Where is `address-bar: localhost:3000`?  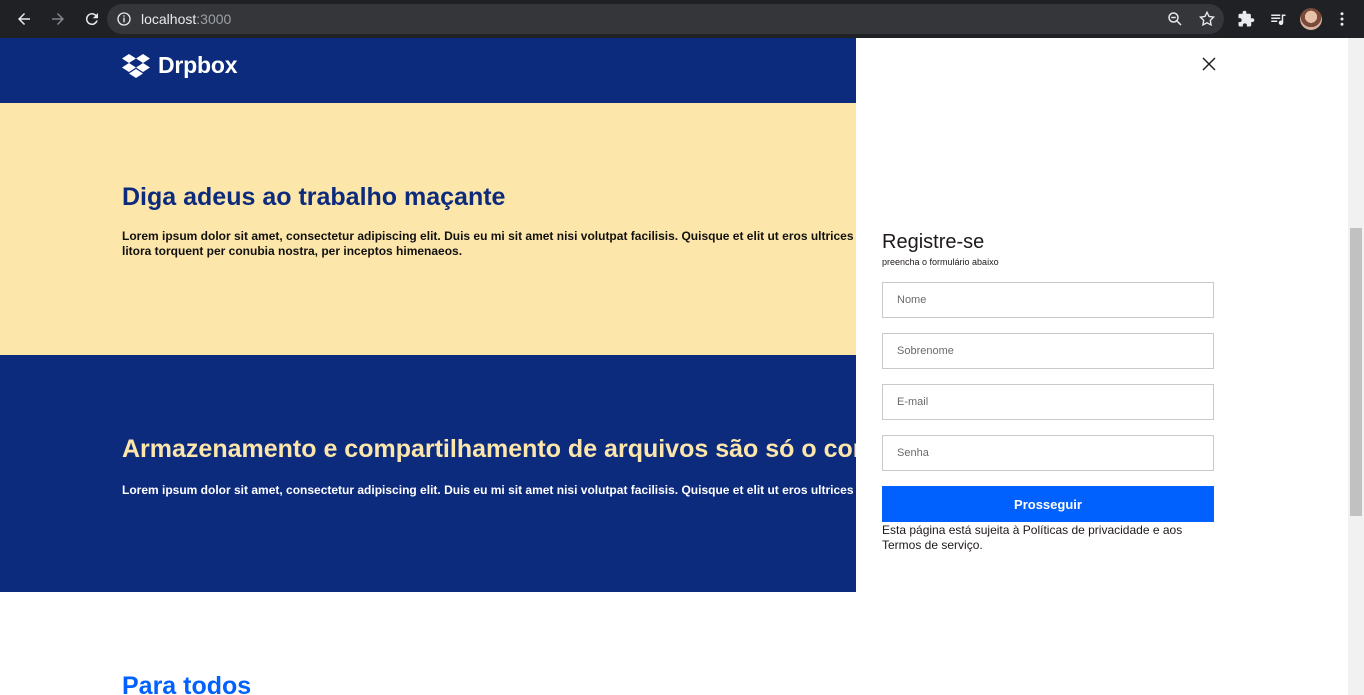
address-bar: localhost:3000 is located at coordinates (665, 19).